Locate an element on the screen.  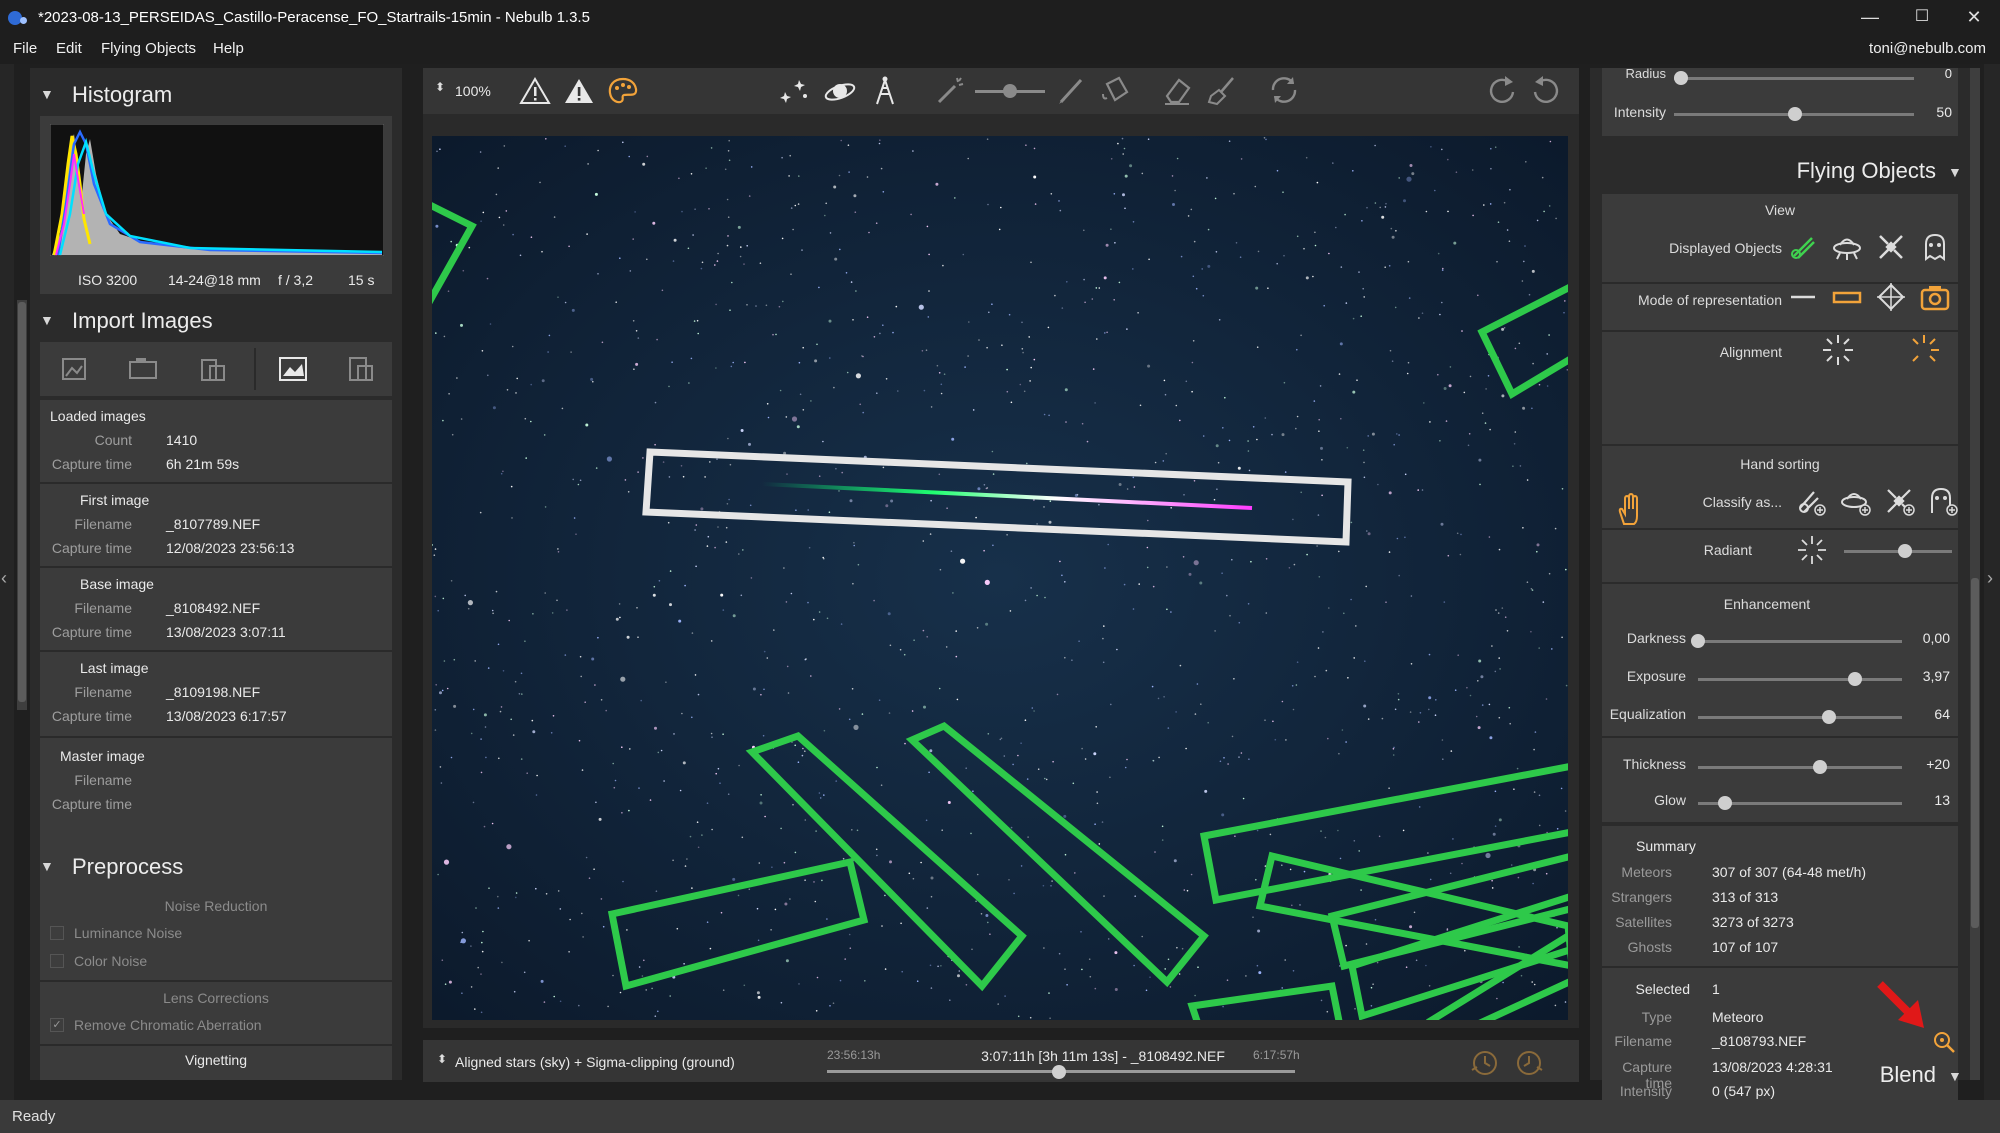
menu-file: File is located at coordinates (25, 48).